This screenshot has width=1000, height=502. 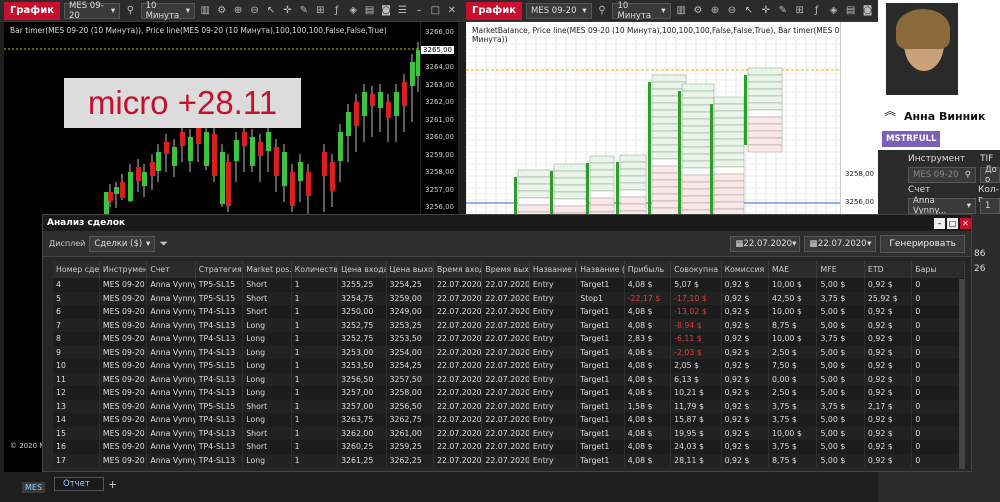 I want to click on table-cell: 3253,50, so click(x=410, y=339).